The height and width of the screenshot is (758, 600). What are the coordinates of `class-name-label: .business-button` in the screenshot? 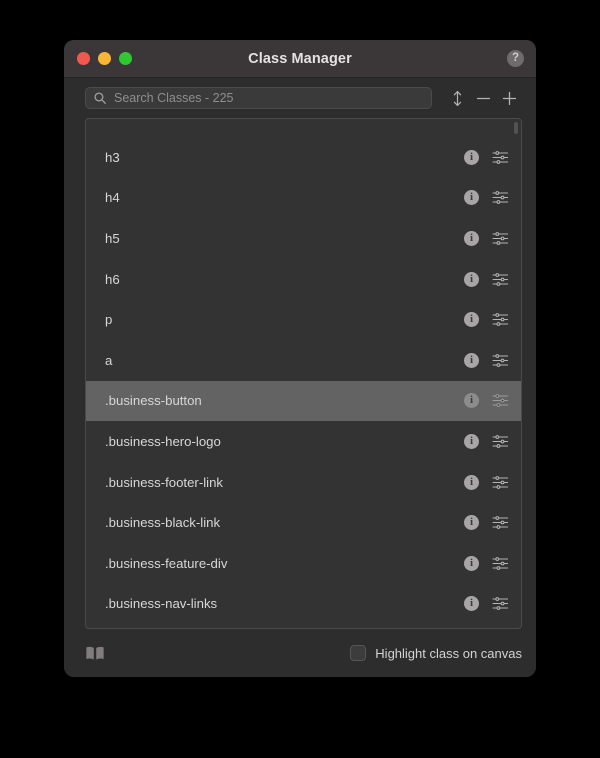 It's located at (153, 401).